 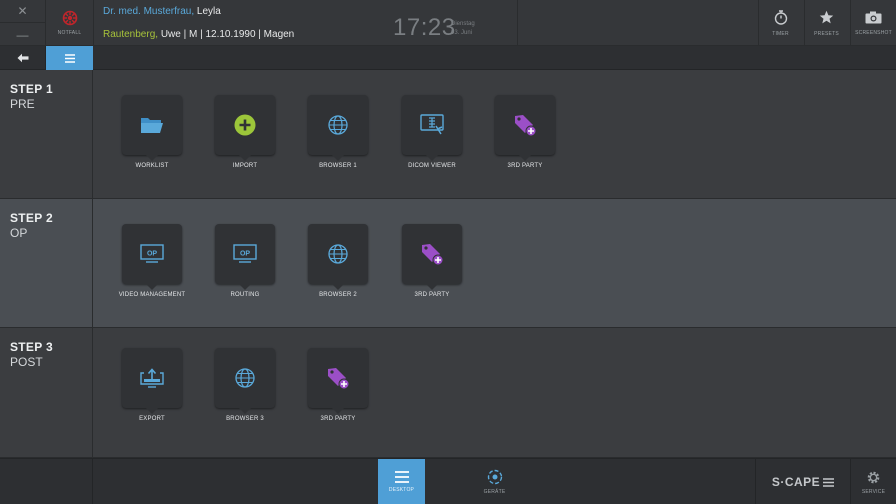 I want to click on doctor-line: Dr. med. Musterfrau, Leyla, so click(x=162, y=11).